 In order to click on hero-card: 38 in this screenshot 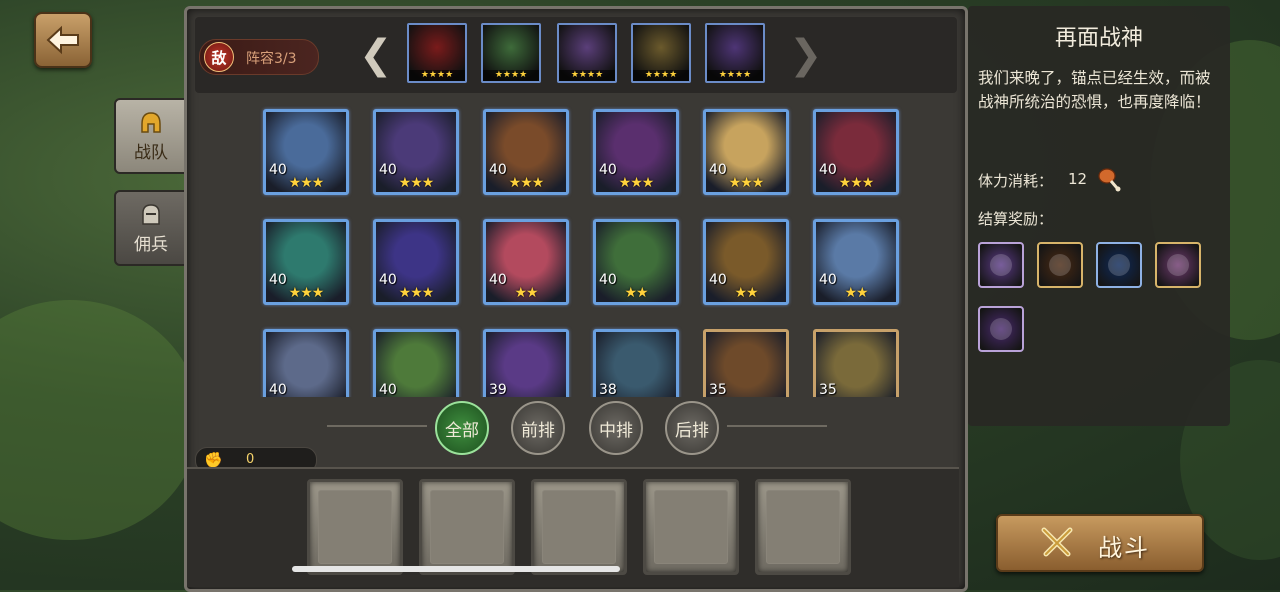, I will do `click(636, 363)`.